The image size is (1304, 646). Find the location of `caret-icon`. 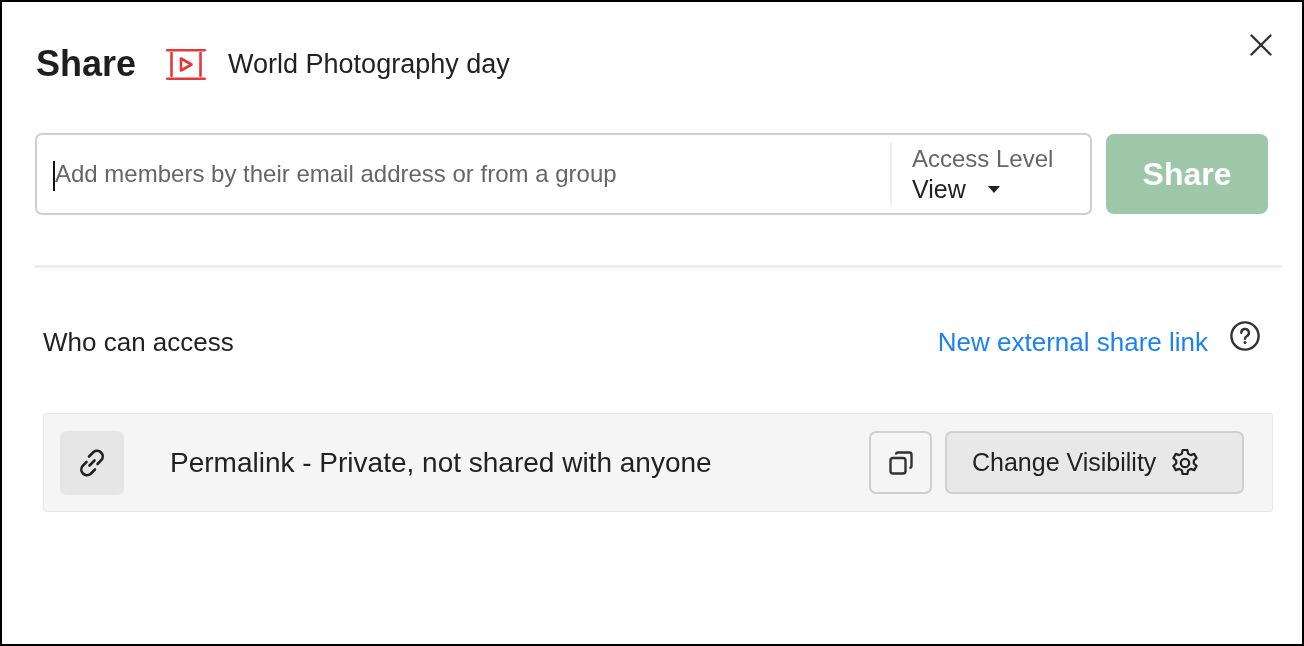

caret-icon is located at coordinates (993, 189).